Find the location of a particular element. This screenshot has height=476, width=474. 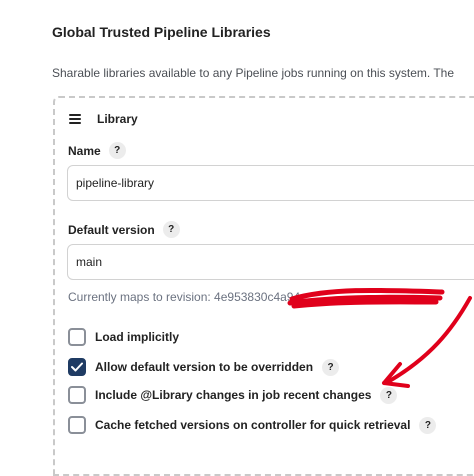

name-label: Name ? is located at coordinates (97, 150).